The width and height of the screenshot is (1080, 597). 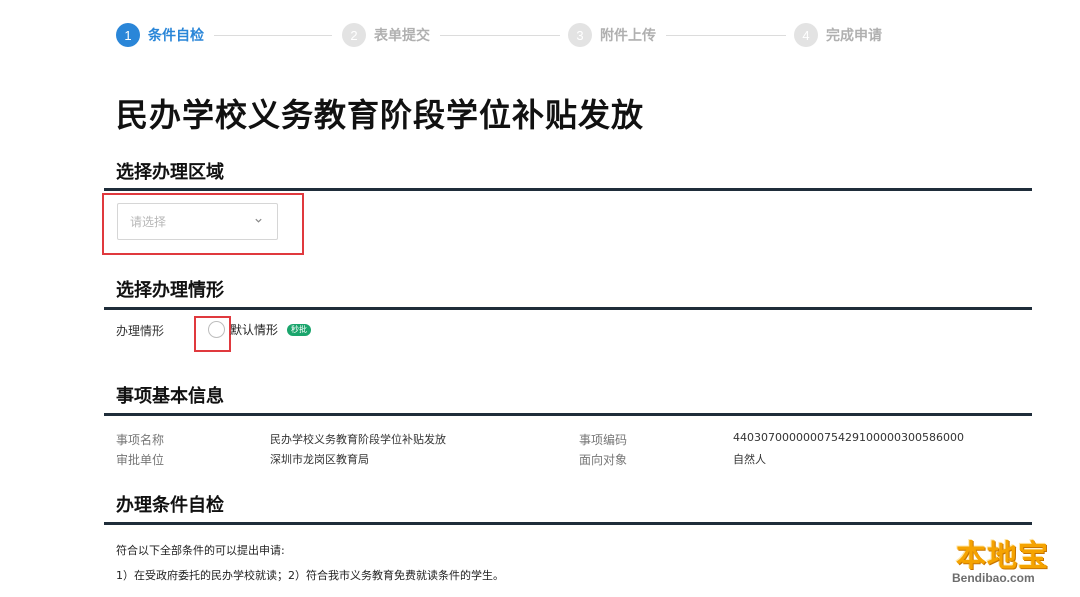 I want to click on info-value-item-name: 民办学校义务教育阶段学位补贴发放, so click(x=358, y=439).